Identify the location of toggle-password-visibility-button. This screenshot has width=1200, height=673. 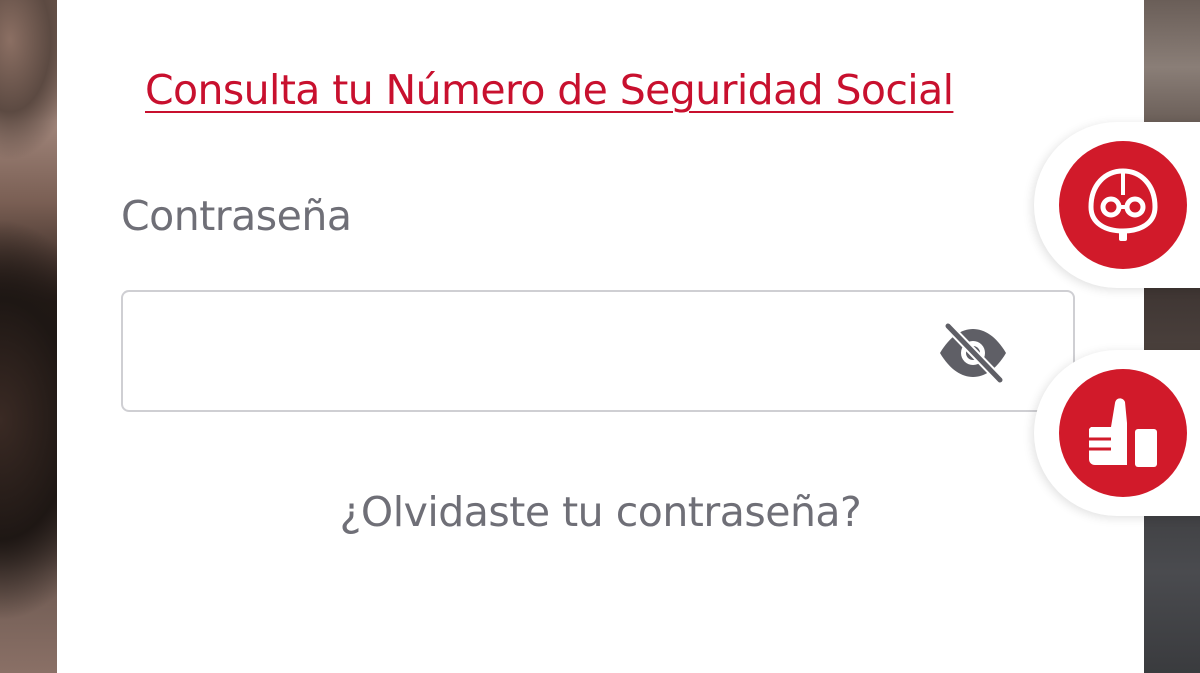
(973, 353).